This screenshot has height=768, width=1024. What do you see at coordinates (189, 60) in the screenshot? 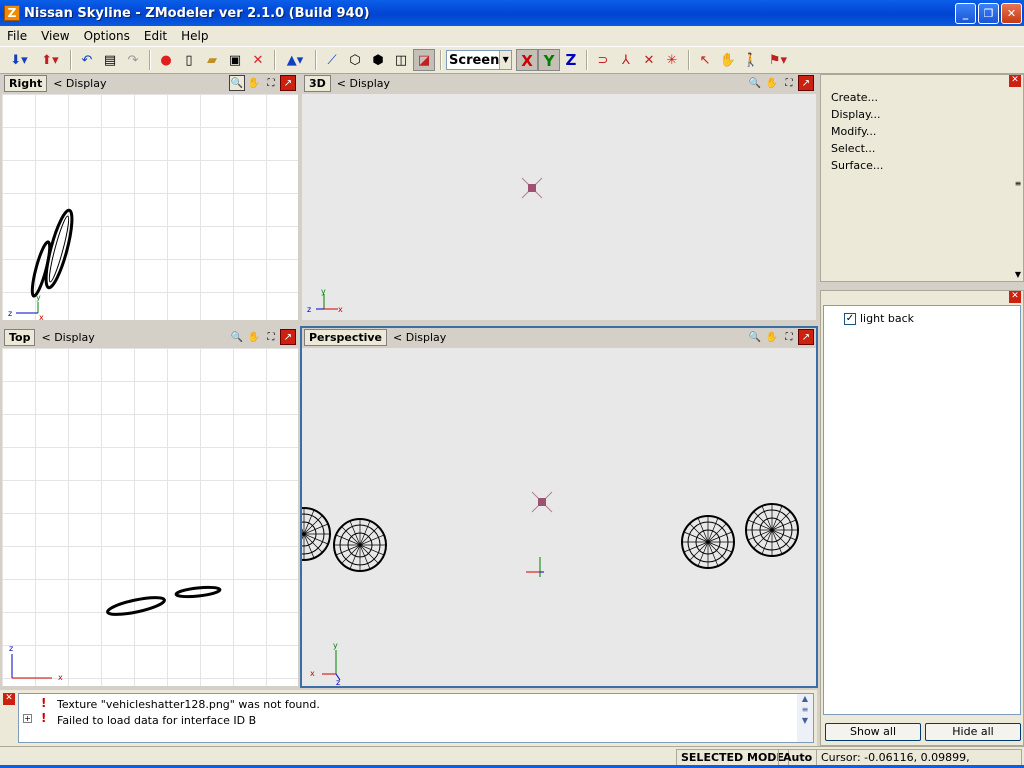
I see `new-file-icon: ▯` at bounding box center [189, 60].